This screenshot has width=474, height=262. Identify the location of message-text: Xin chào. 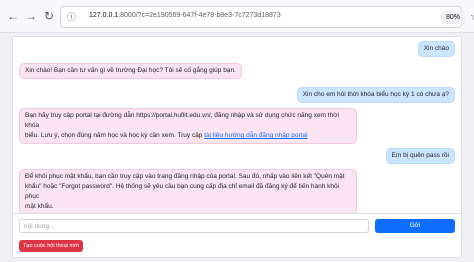
(436, 48).